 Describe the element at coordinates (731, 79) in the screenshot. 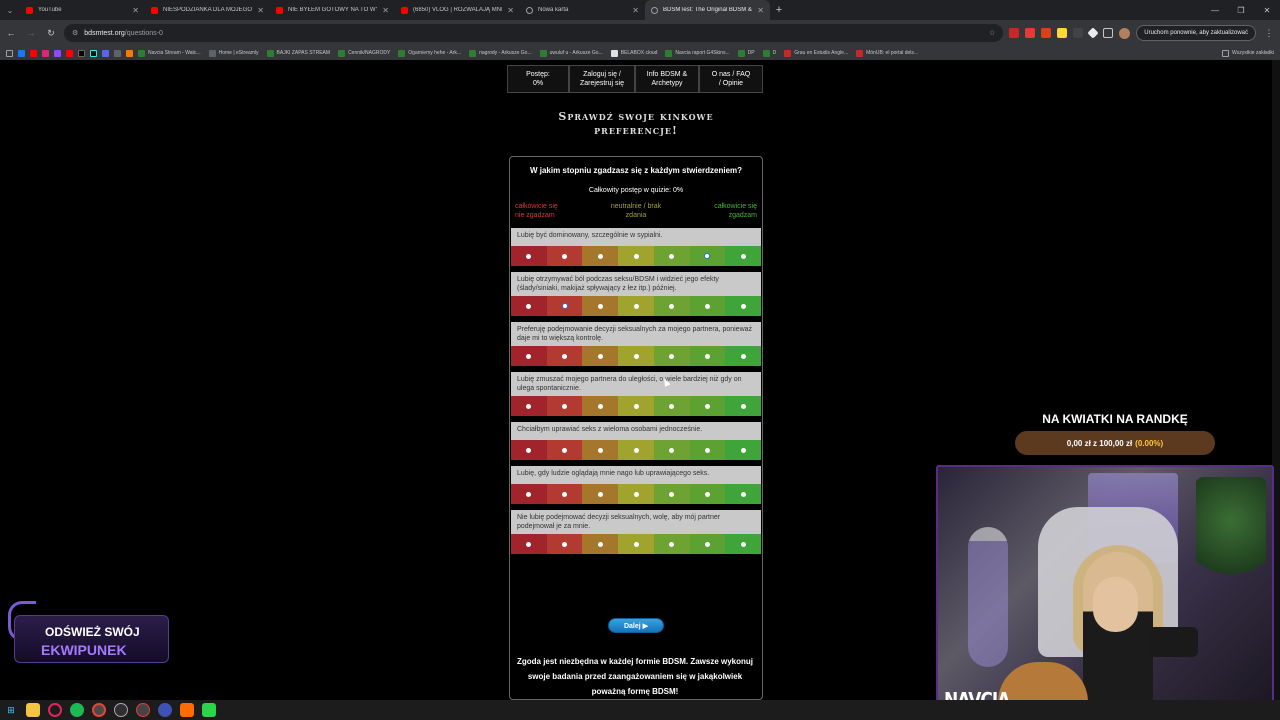

I see `site-menu-item: O nas / FAQ / Opinie` at that location.